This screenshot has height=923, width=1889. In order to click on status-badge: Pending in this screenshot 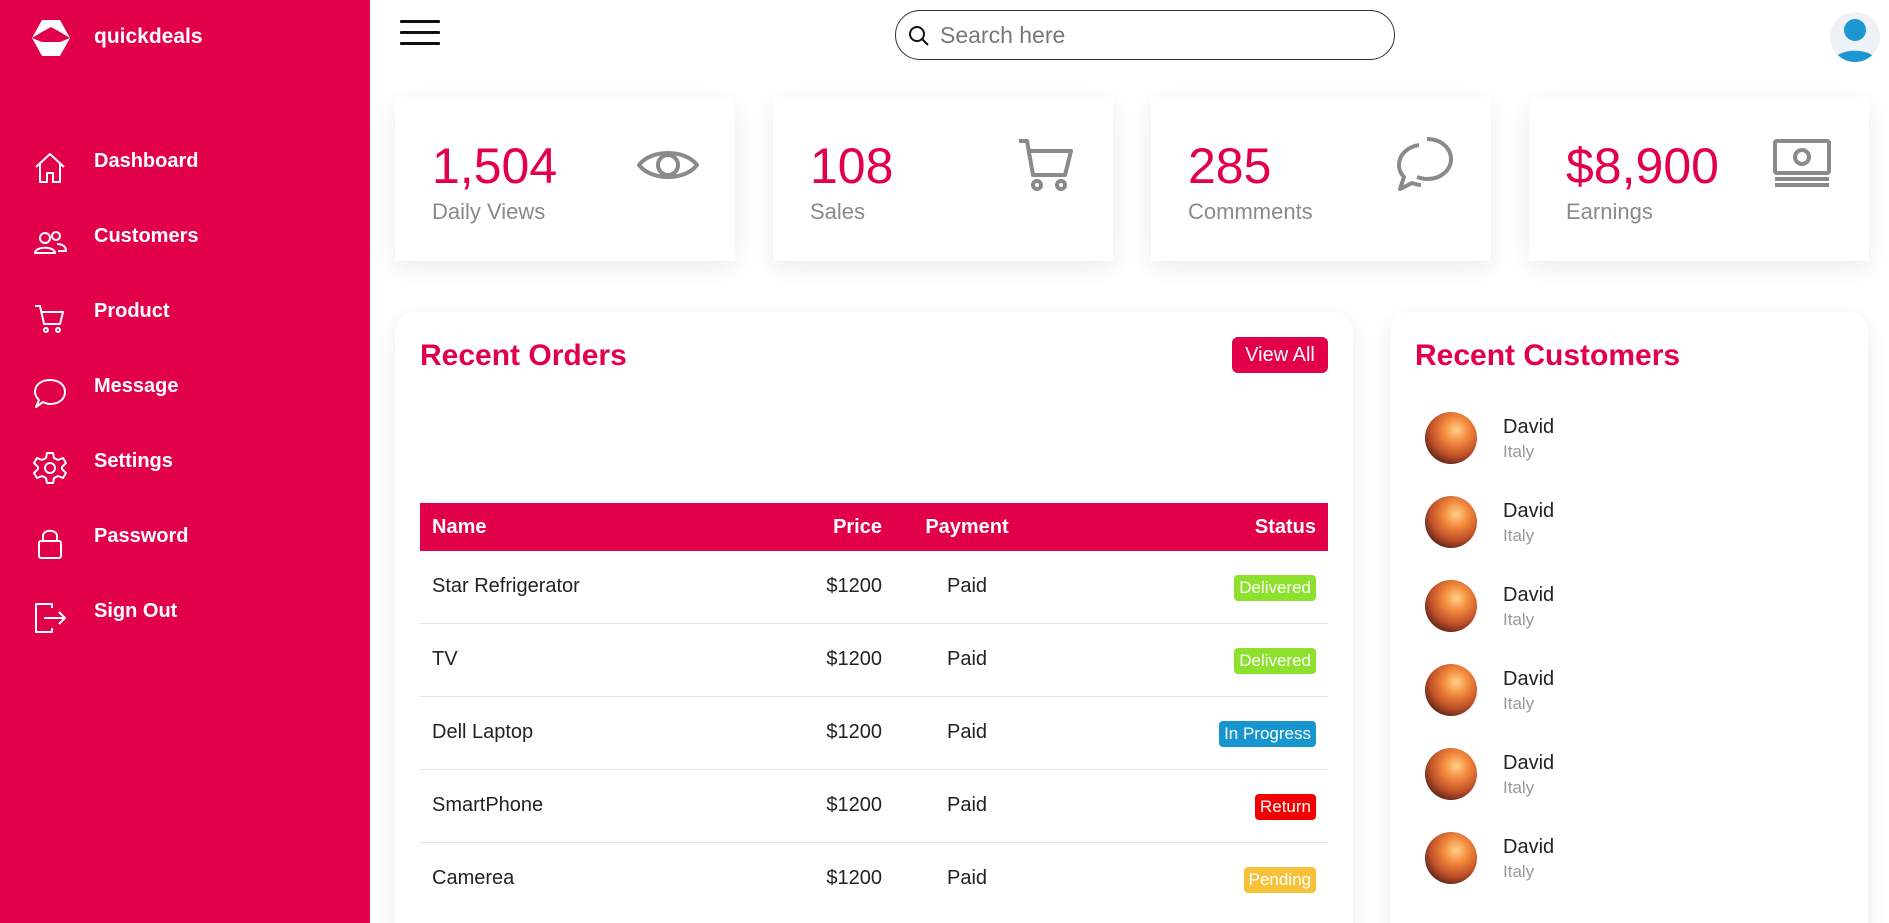, I will do `click(1279, 880)`.